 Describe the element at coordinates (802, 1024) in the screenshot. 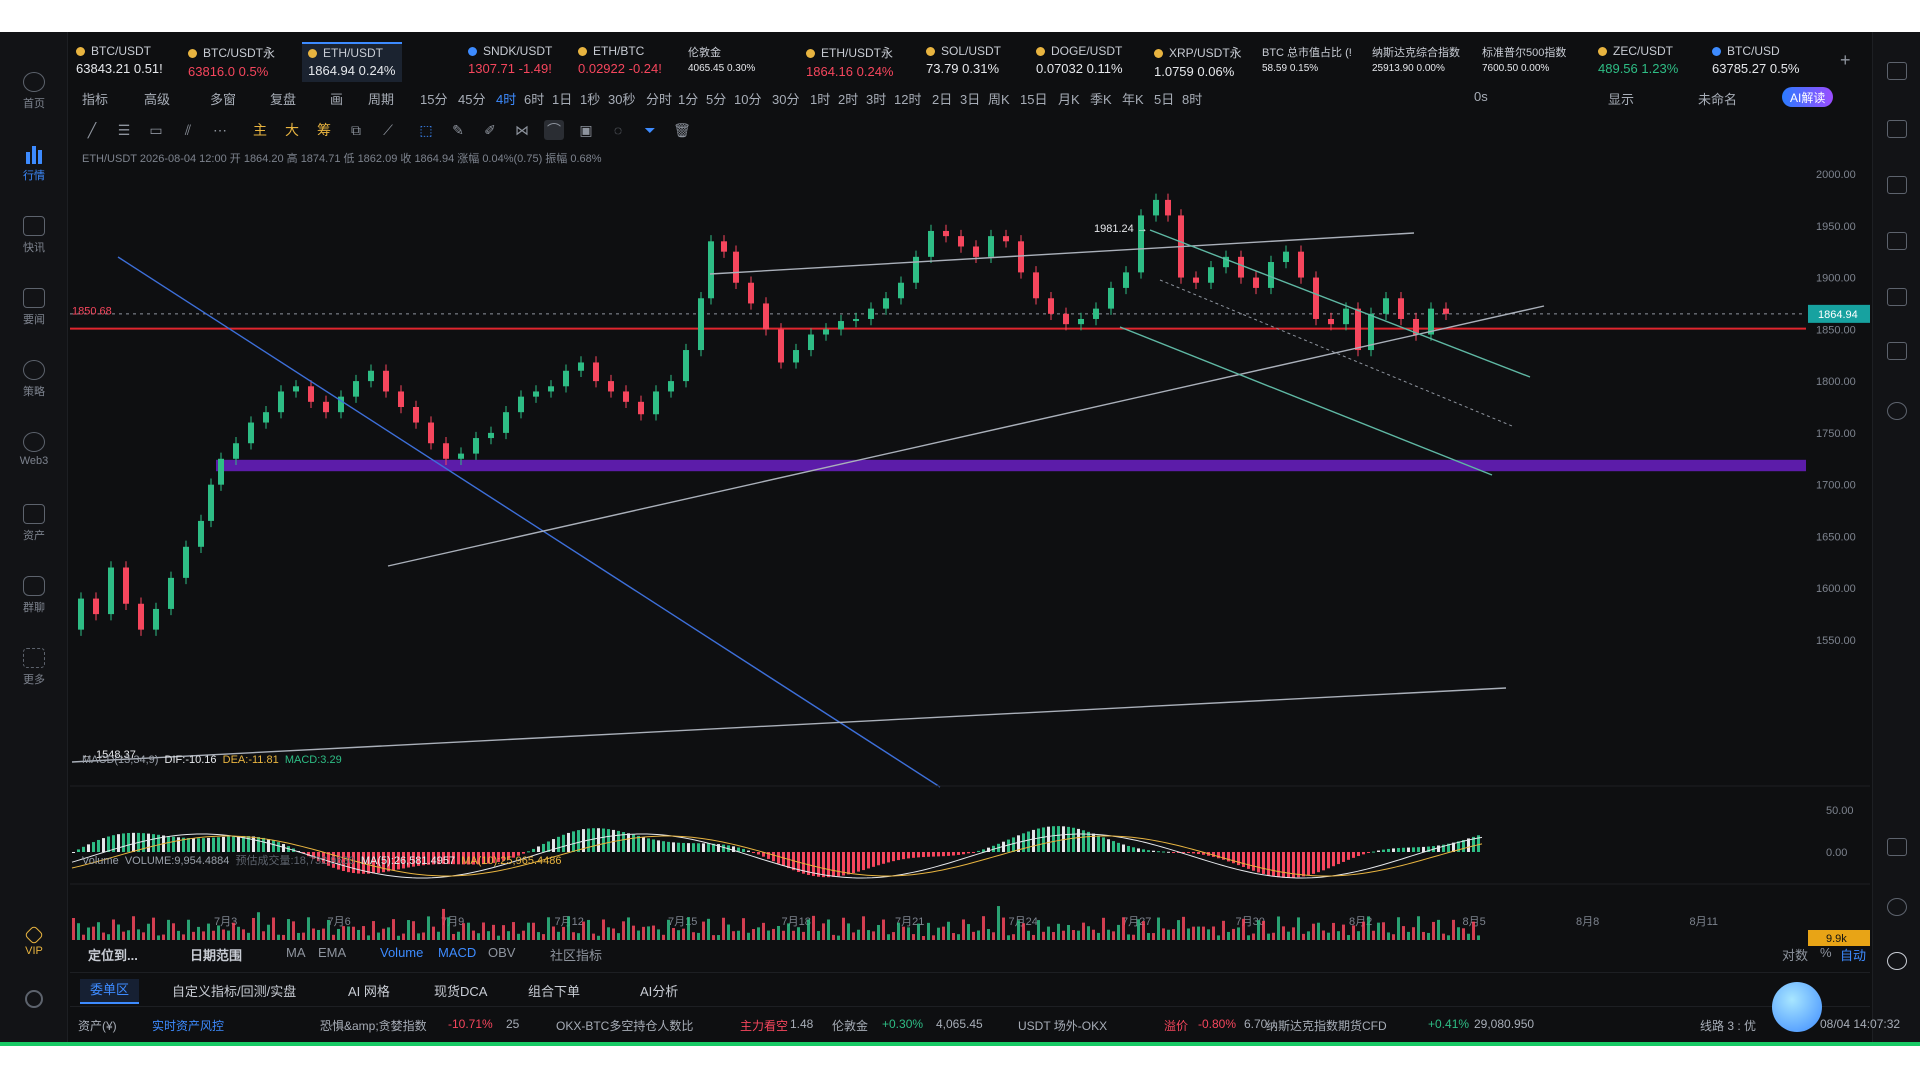

I see `status-item: 1.48` at that location.